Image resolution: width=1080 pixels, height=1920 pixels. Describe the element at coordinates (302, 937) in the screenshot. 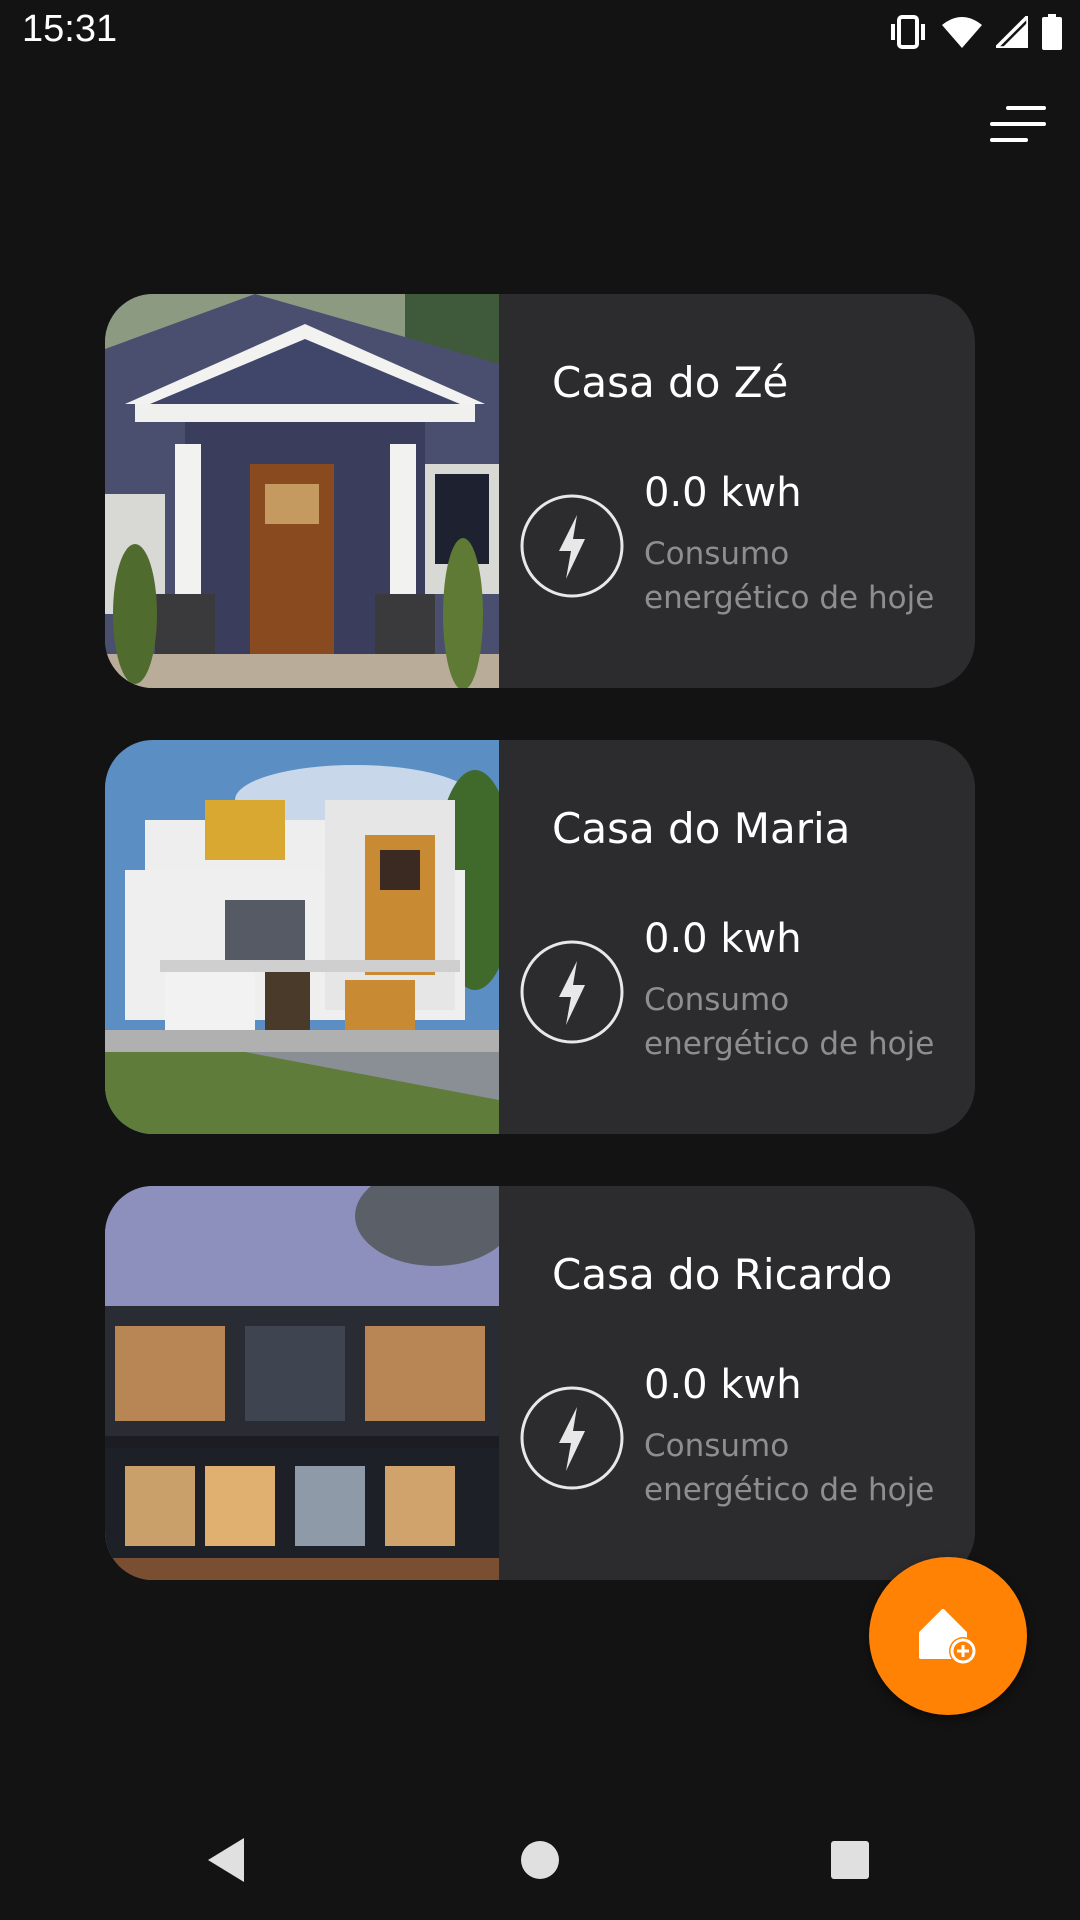

I see `house-photo-modern-white-yellow` at that location.